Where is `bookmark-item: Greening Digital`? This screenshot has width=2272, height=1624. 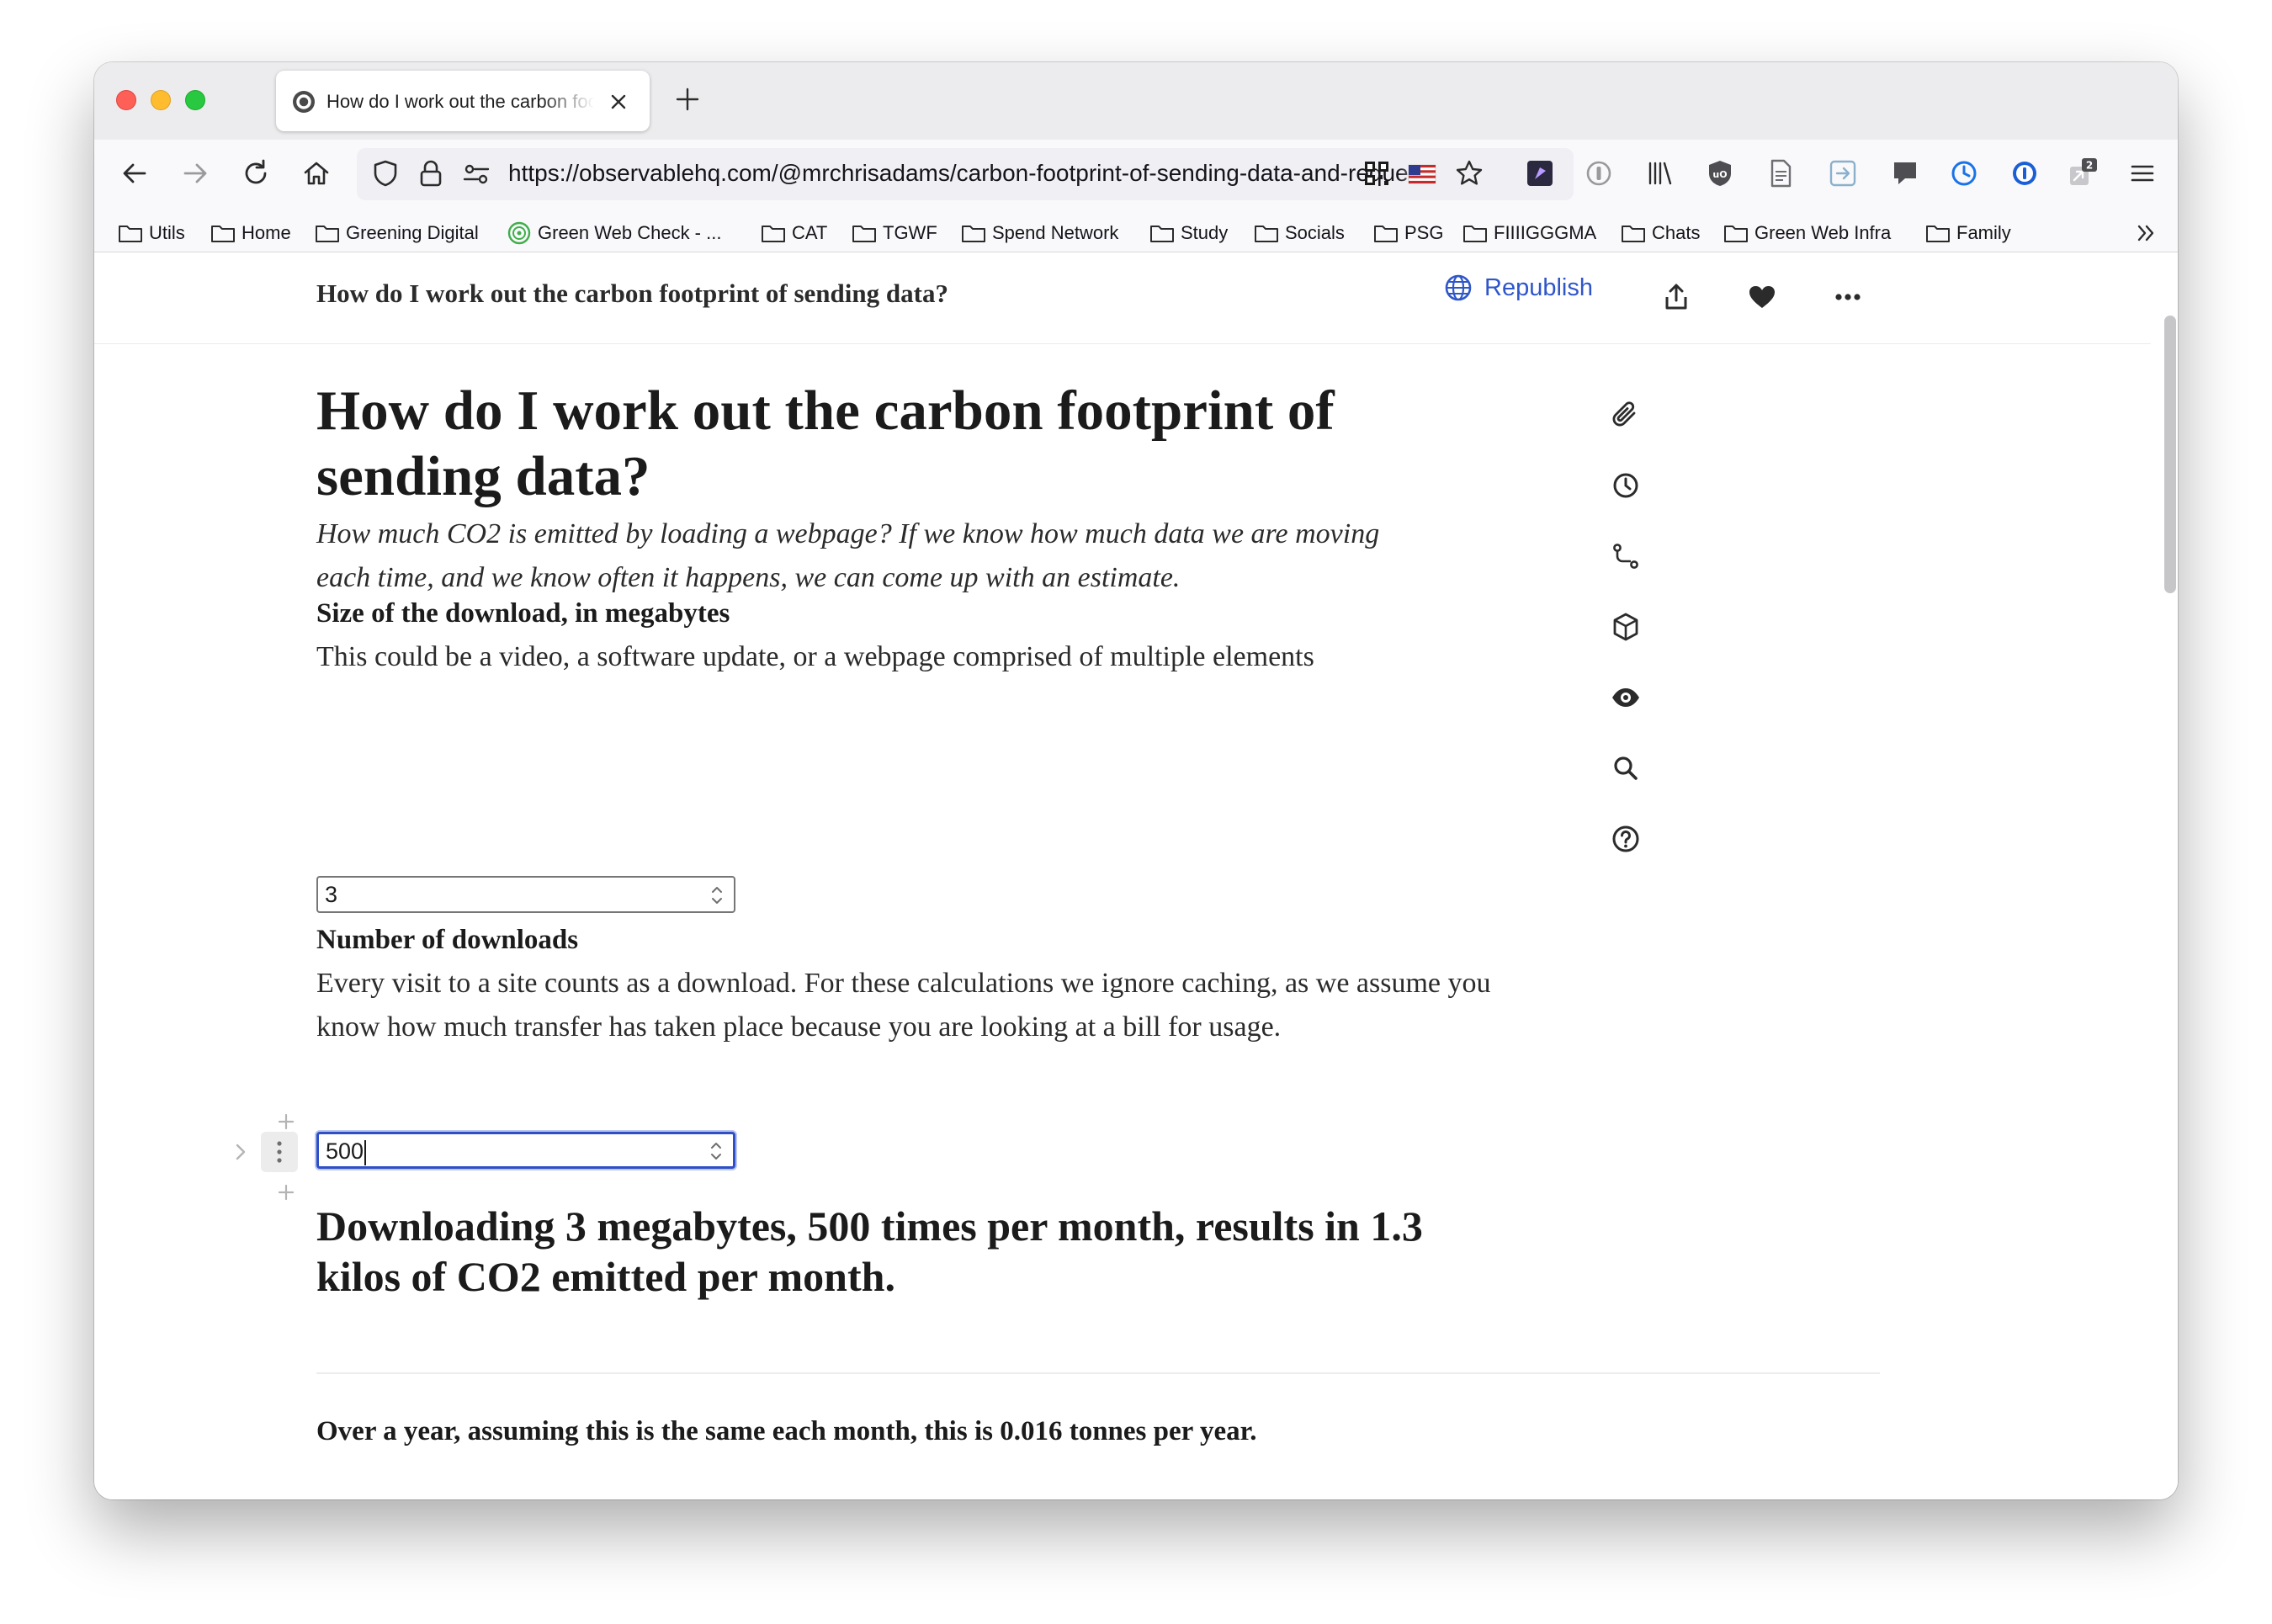
bookmark-item: Greening Digital is located at coordinates (397, 233).